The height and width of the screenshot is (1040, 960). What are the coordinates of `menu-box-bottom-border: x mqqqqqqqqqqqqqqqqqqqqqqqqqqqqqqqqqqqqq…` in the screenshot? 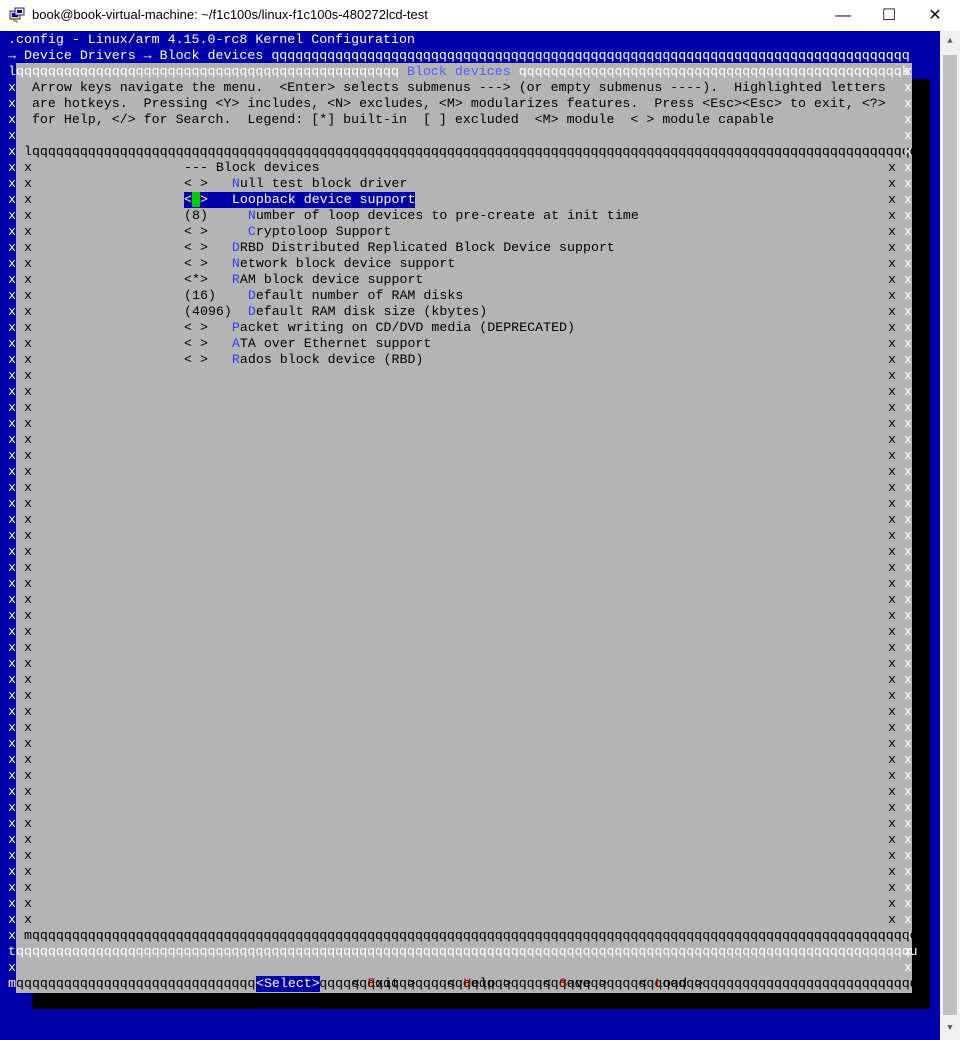 It's located at (467, 935).